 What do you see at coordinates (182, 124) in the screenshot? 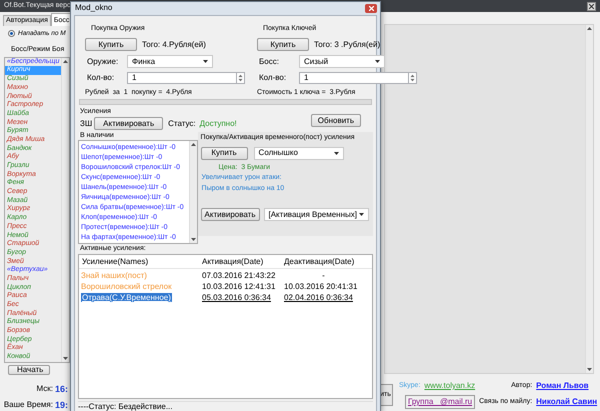
I see `status-label: Статус:` at bounding box center [182, 124].